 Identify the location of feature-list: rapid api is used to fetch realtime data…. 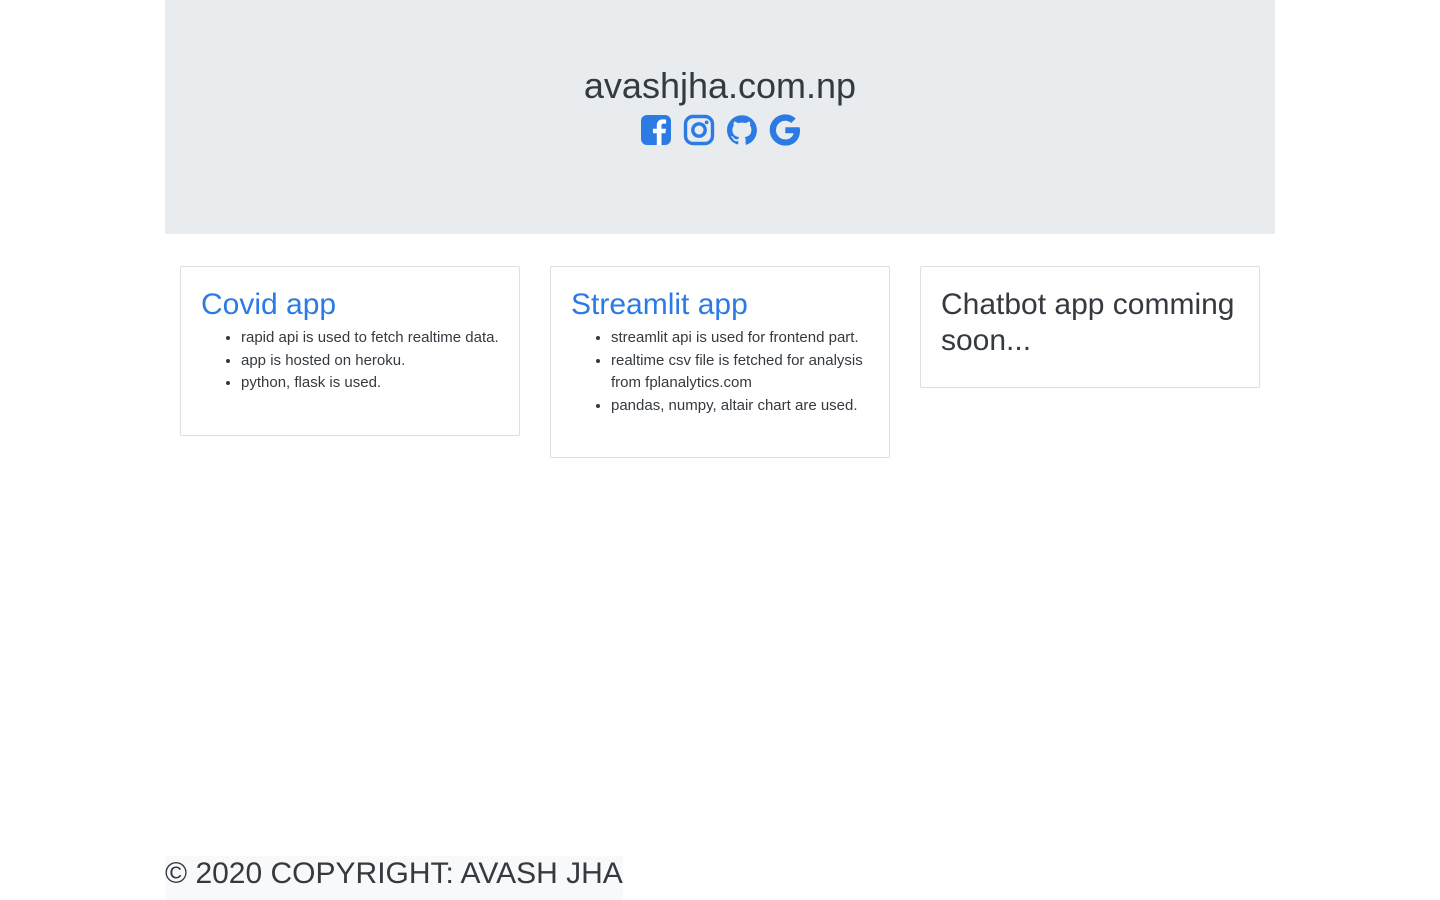
(350, 361).